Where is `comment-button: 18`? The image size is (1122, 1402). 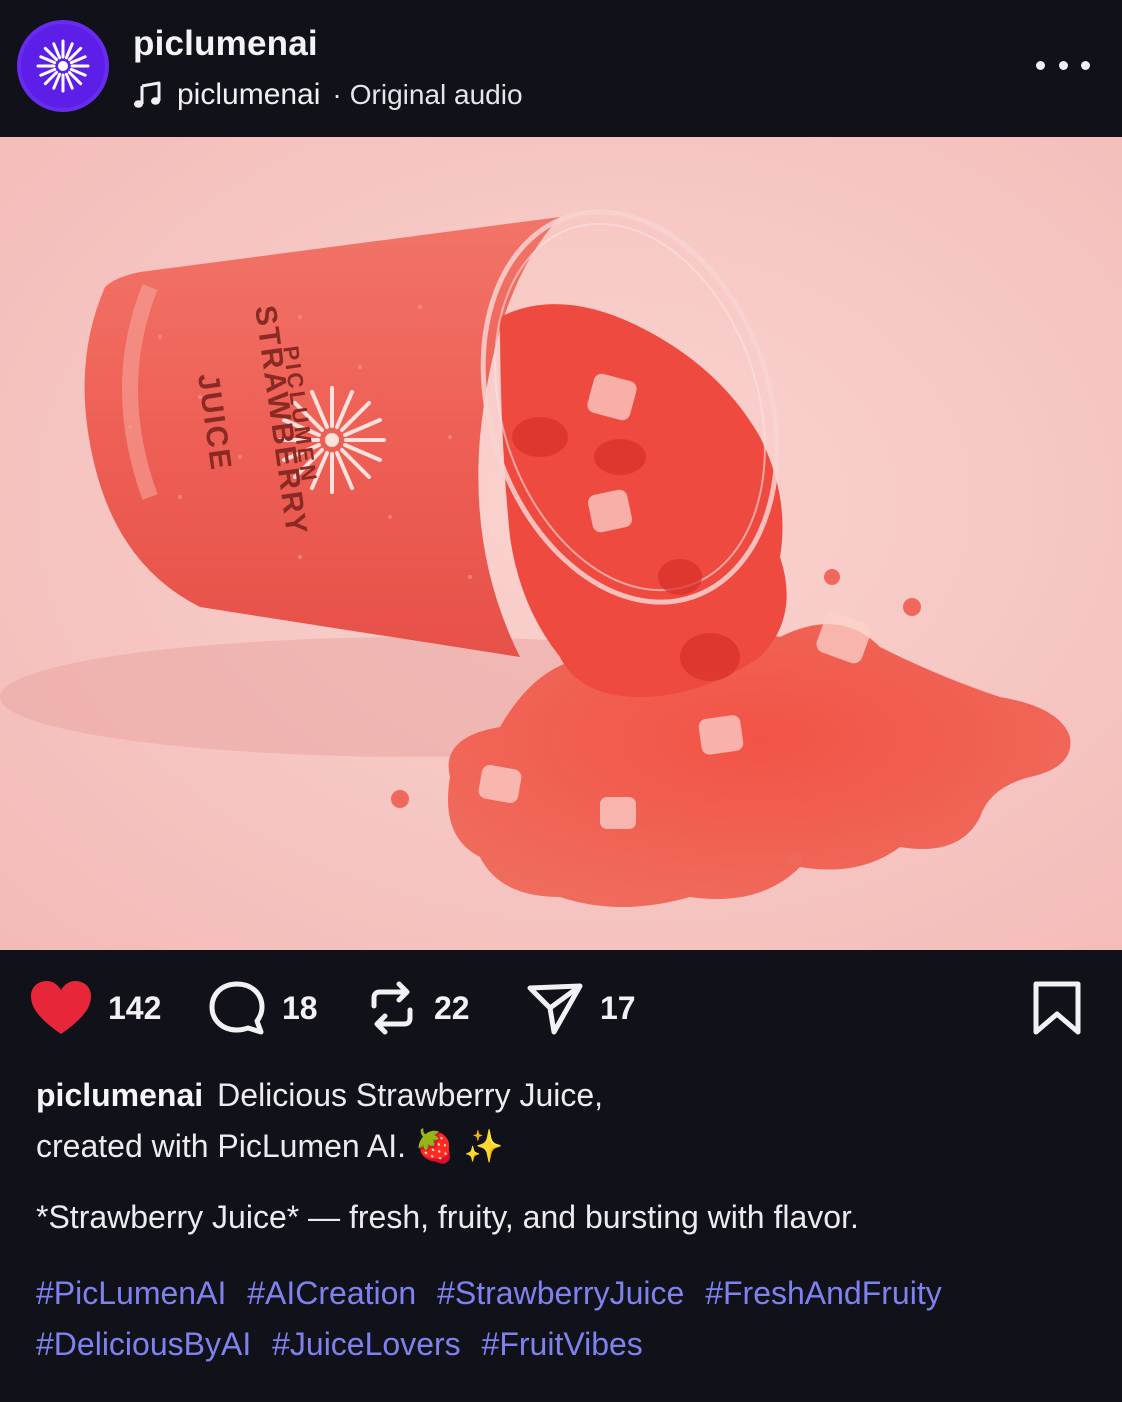 comment-button: 18 is located at coordinates (263, 1008).